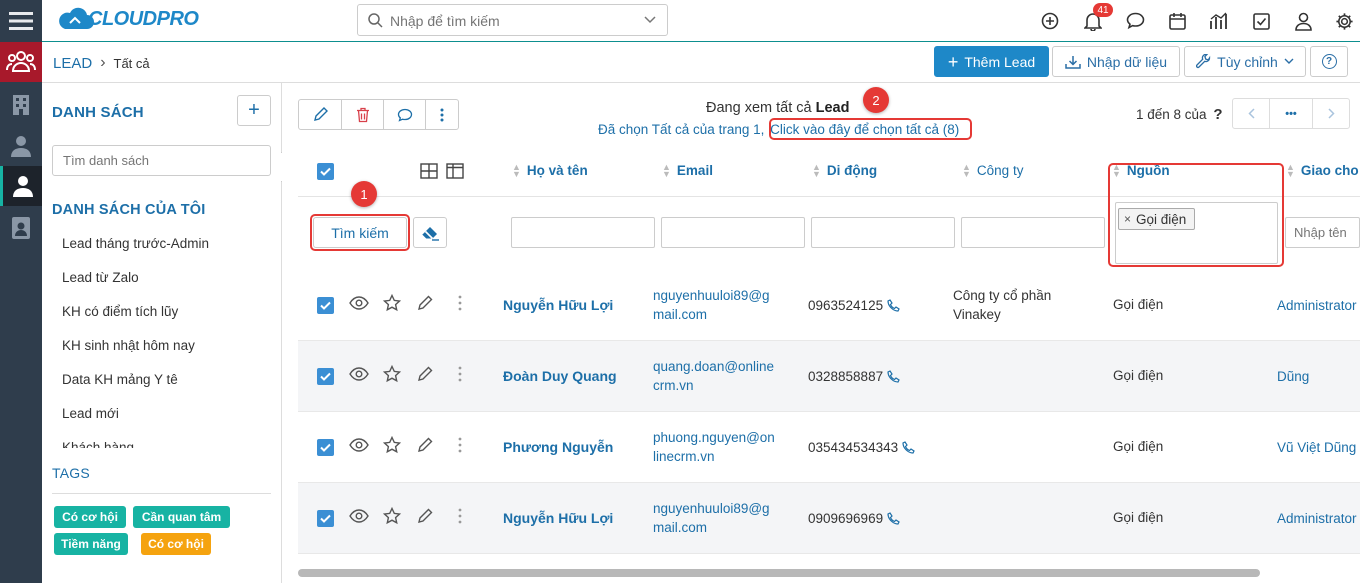 This screenshot has height=583, width=1360. I want to click on row-mobile: 035434534343, so click(861, 447).